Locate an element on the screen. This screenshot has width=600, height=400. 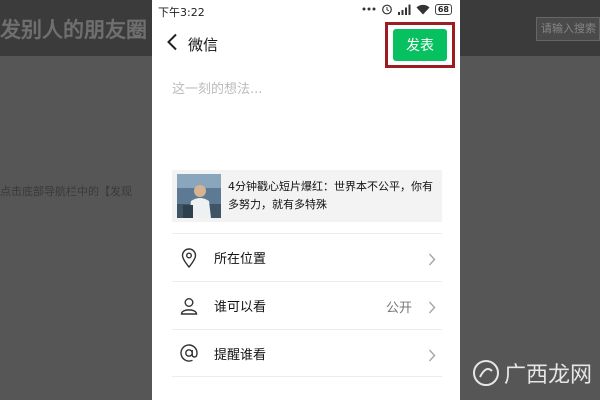
dots-icon is located at coordinates (369, 9).